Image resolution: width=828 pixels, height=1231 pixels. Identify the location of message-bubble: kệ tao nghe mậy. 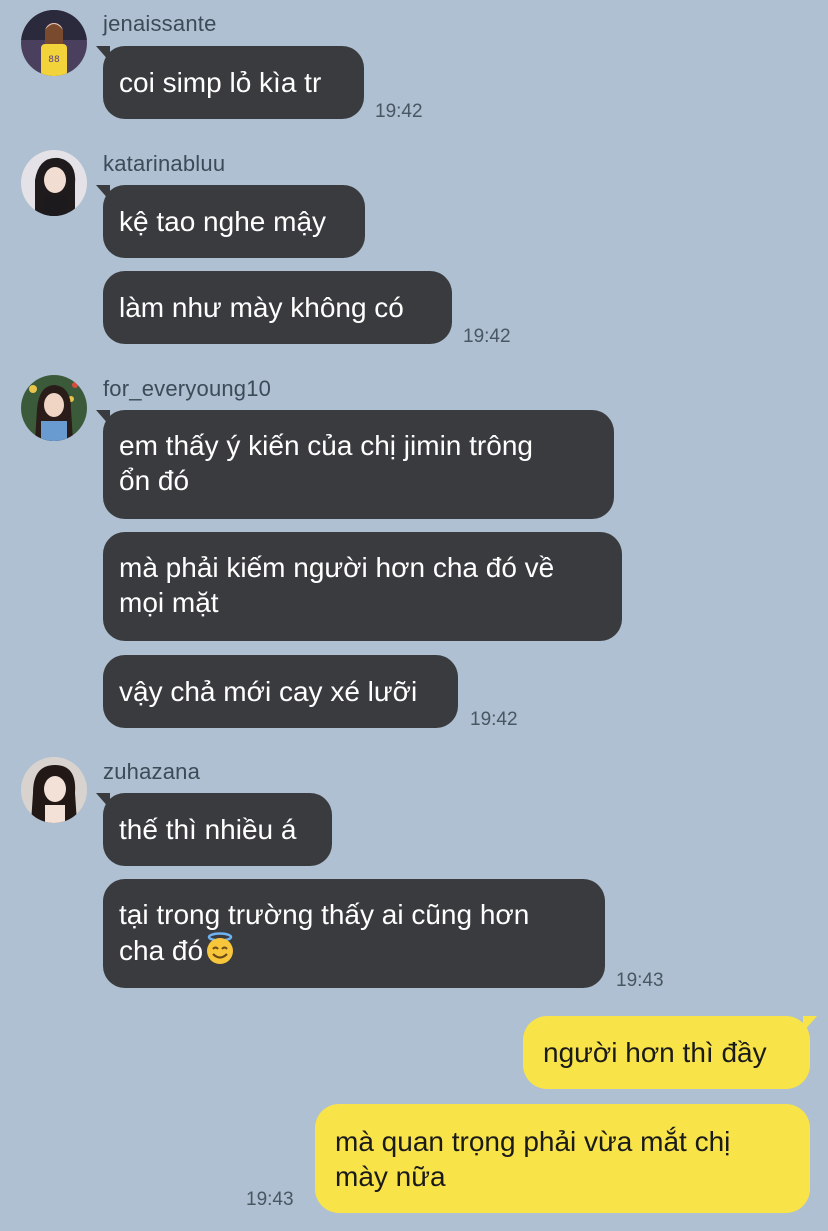
(230, 221).